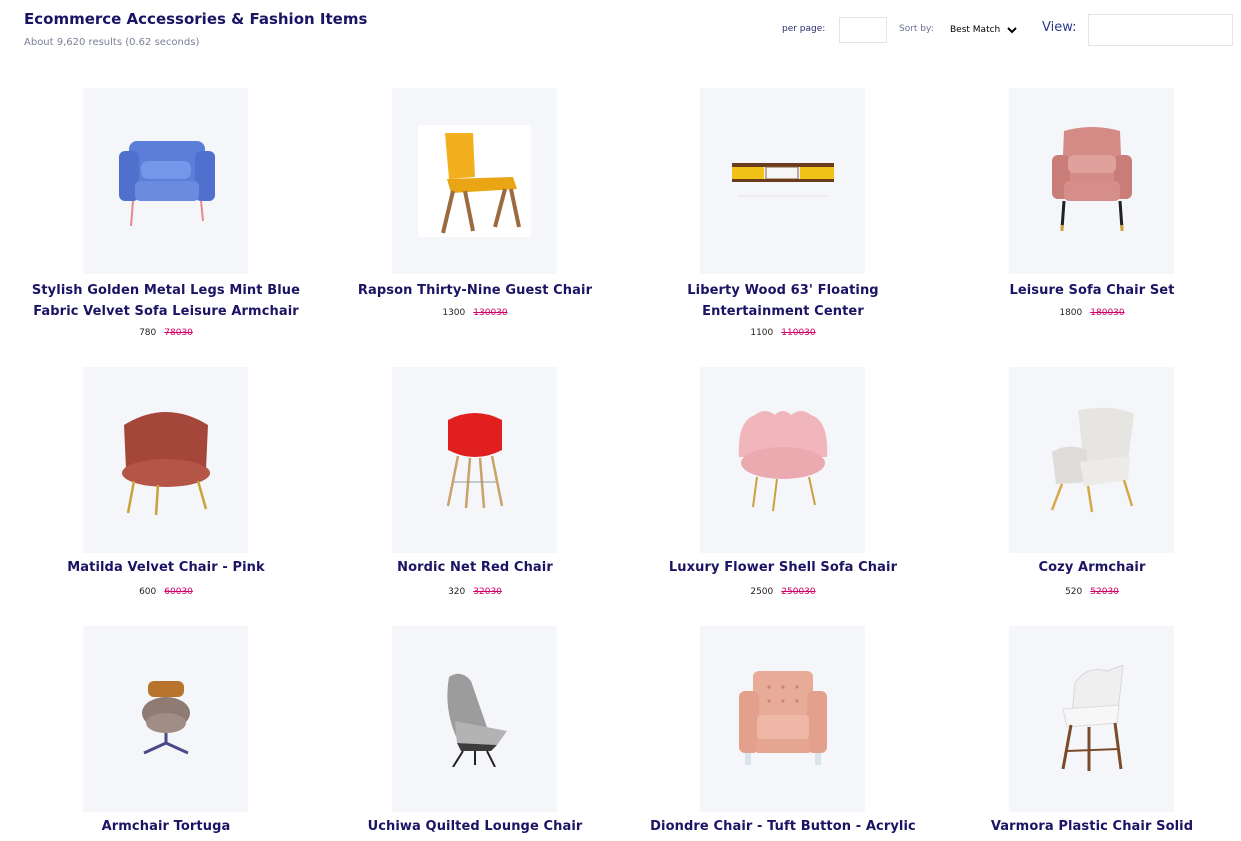 The width and height of the screenshot is (1241, 841). I want to click on swivel-armchair-icon, so click(165, 718).